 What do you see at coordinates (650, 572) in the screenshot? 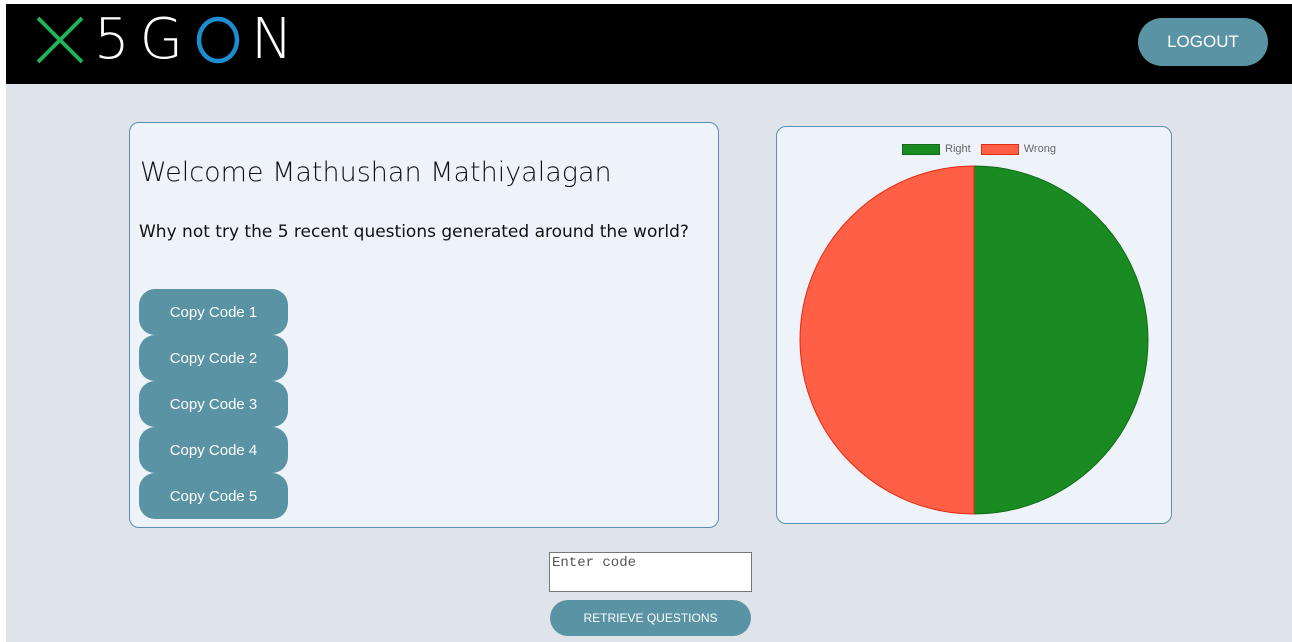
I see `code-input` at bounding box center [650, 572].